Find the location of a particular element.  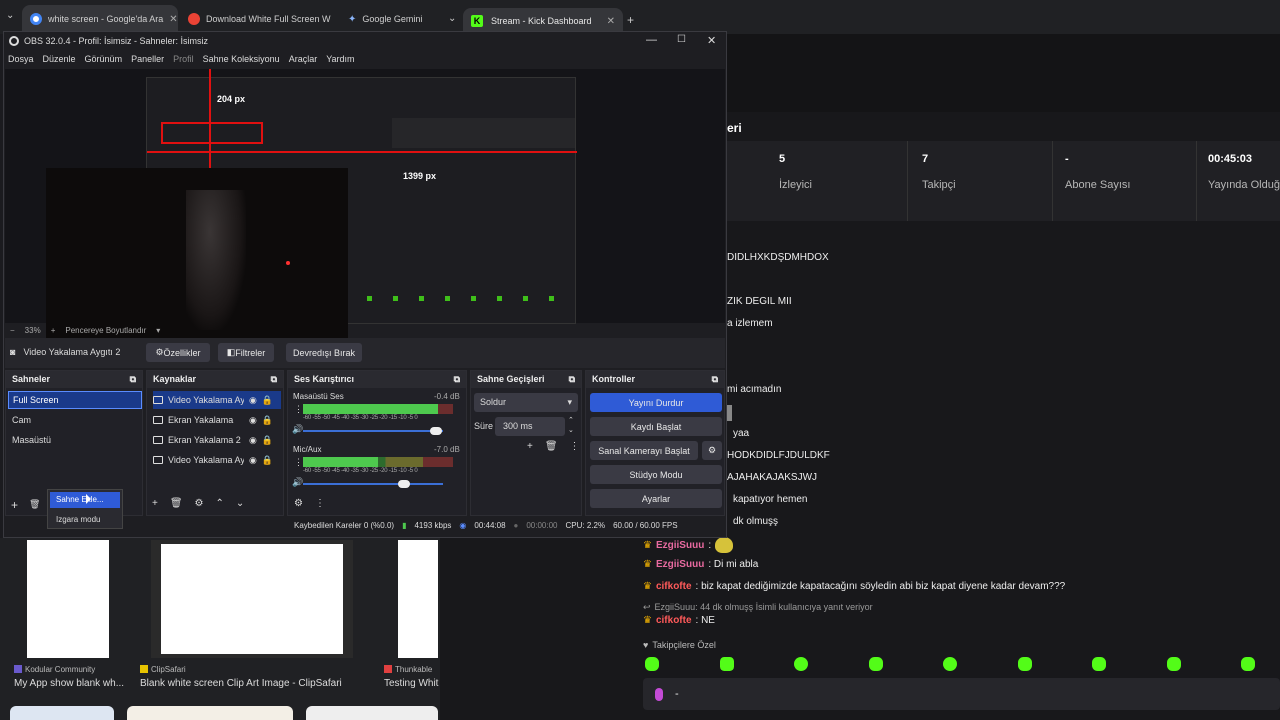

menu-yardim: Yardım is located at coordinates (340, 59).